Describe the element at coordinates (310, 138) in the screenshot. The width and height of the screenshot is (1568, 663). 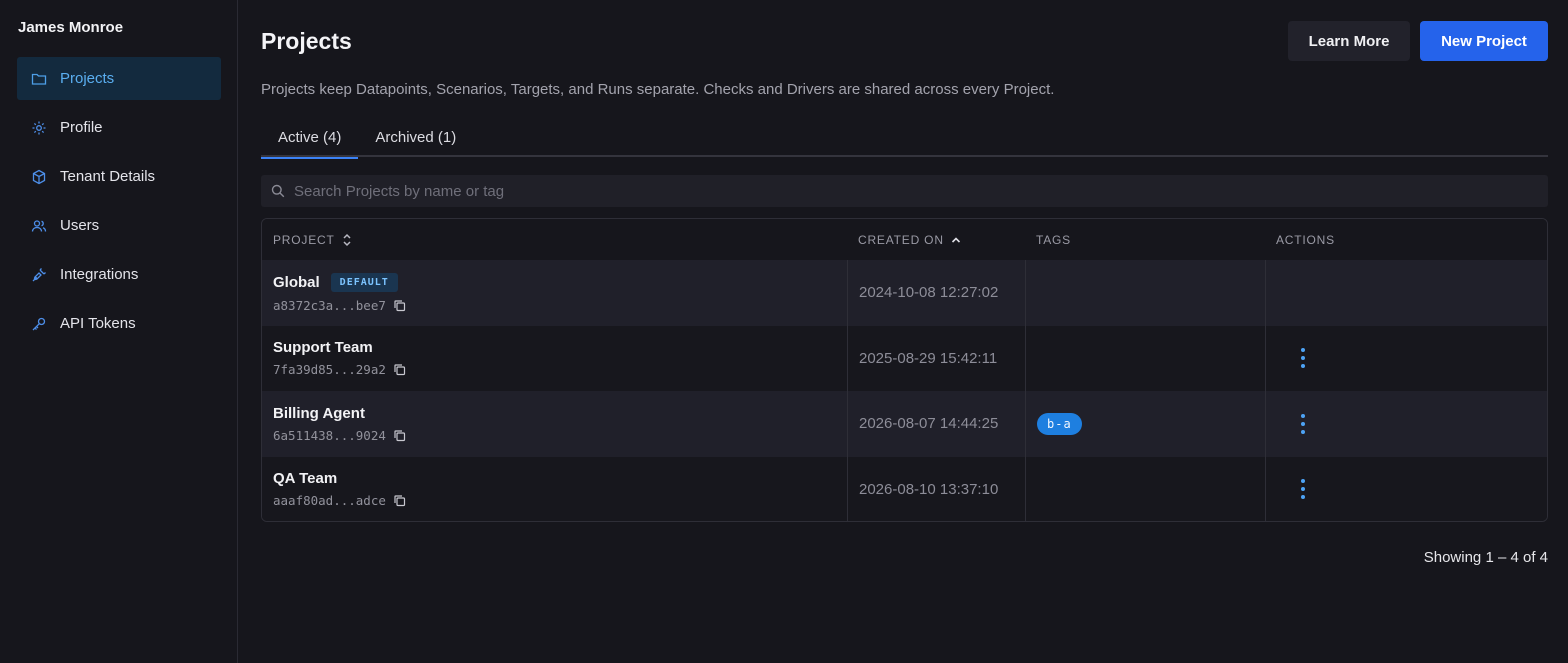
I see `tab-active: Active (4)` at that location.